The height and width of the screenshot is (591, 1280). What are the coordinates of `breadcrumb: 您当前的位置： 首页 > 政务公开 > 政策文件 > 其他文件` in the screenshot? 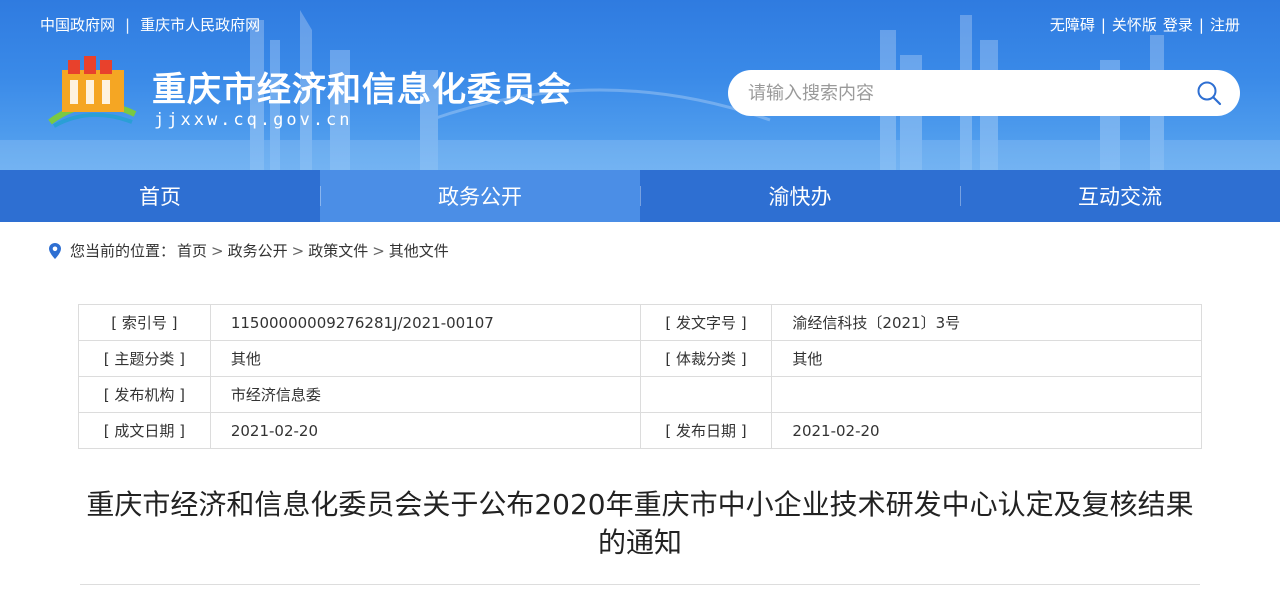 It's located at (248, 250).